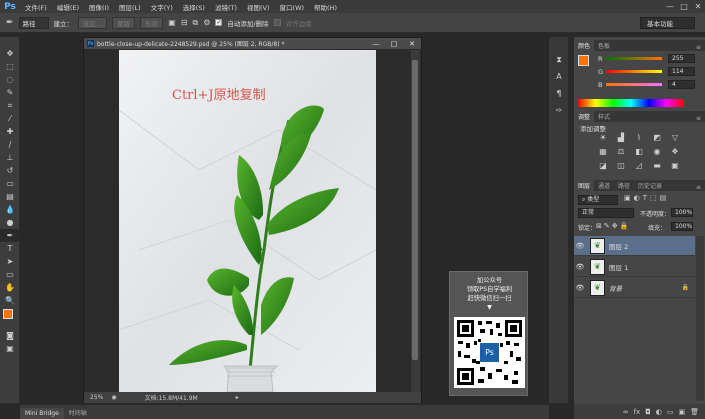  I want to click on screen-mode-icon: ▣, so click(10, 348).